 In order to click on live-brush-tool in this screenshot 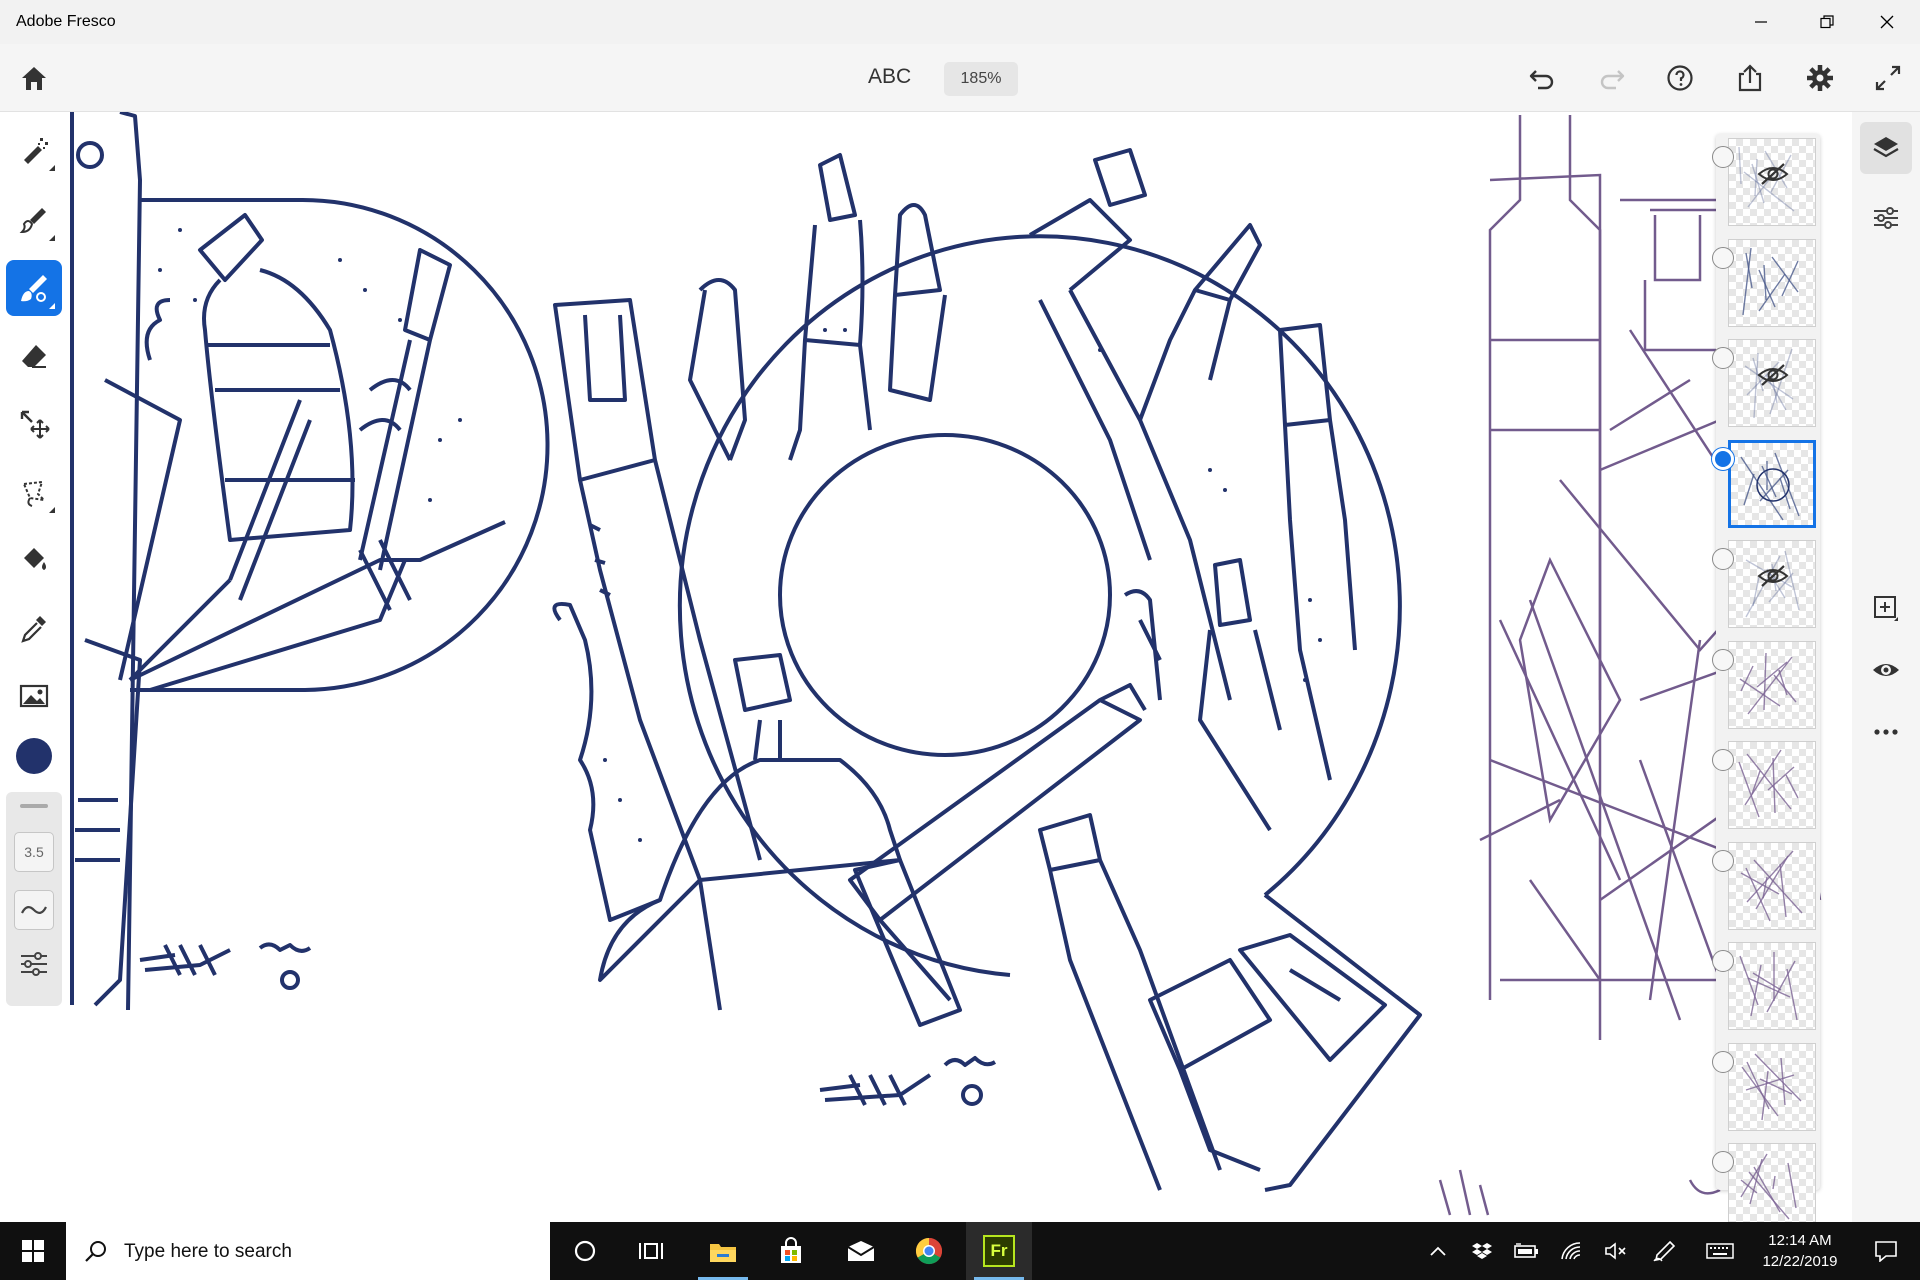, I will do `click(34, 220)`.